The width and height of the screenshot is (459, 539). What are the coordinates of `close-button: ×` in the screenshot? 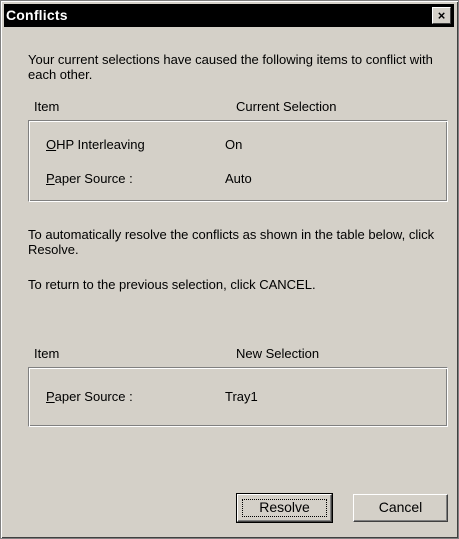 It's located at (441, 15).